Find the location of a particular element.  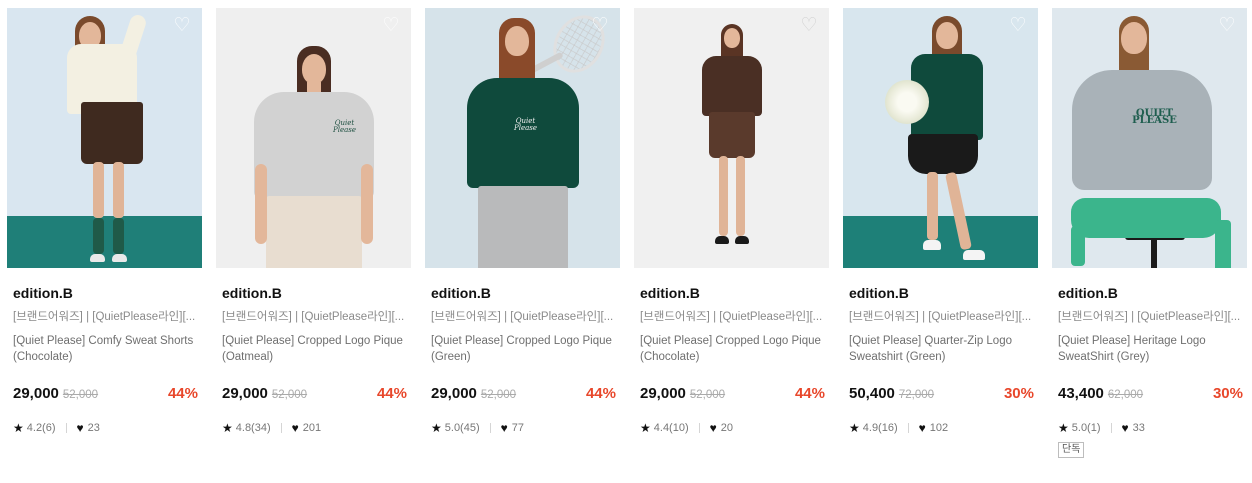

model-arm is located at coordinates (366, 204).